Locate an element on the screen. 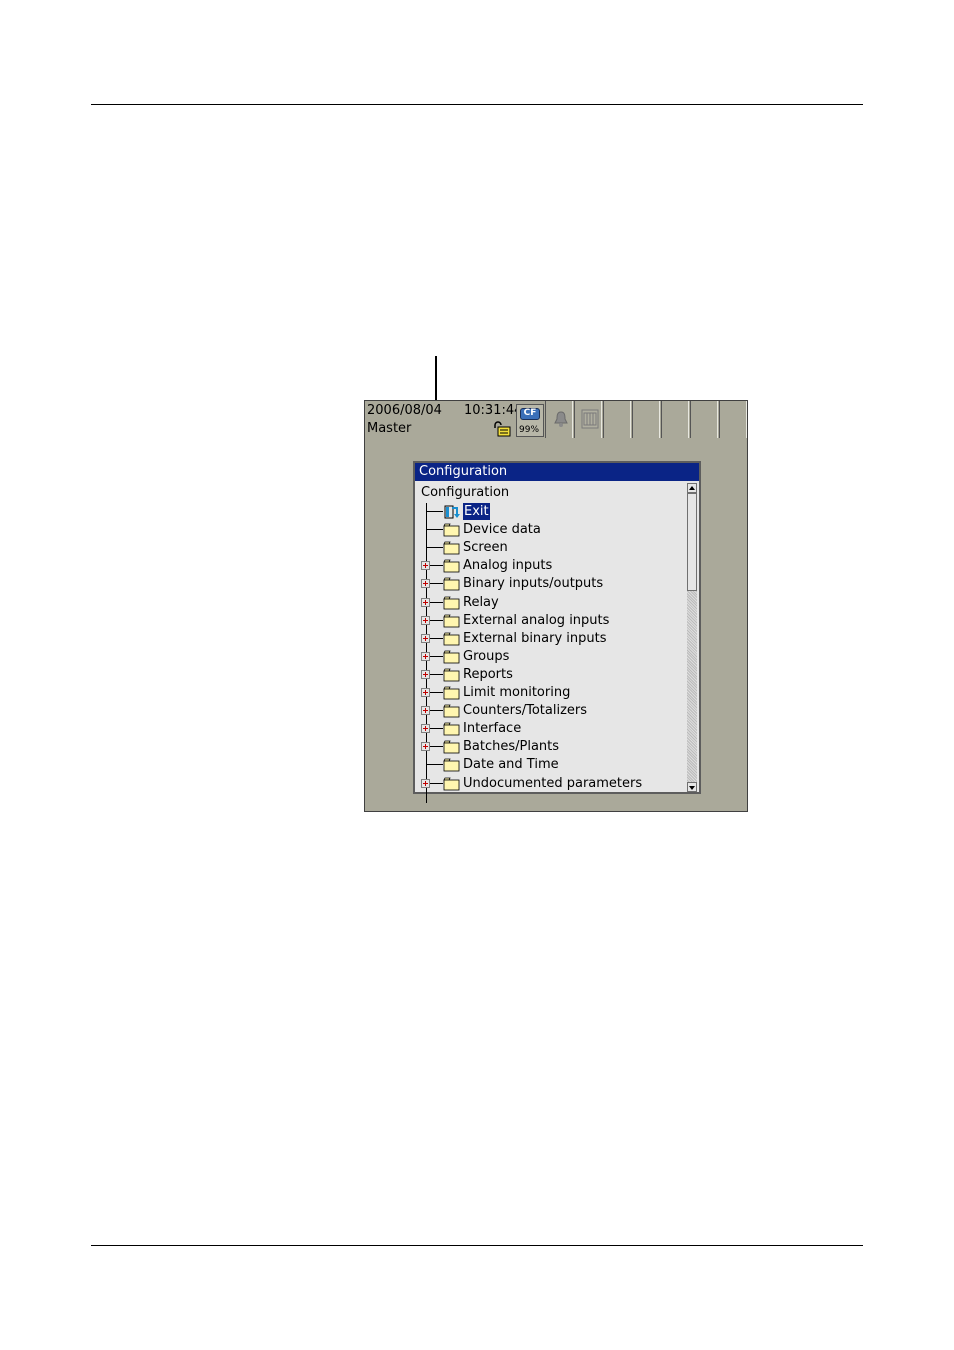 Image resolution: width=954 pixels, height=1350 pixels. tree-item: Device data is located at coordinates (550, 530).